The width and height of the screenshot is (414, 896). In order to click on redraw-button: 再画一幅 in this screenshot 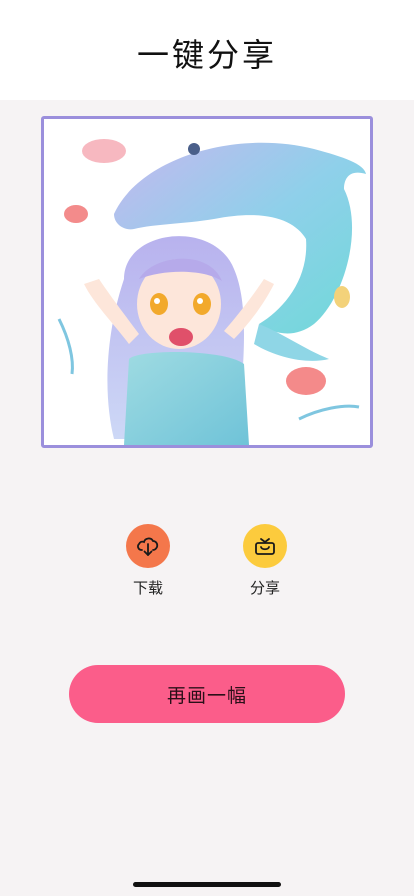, I will do `click(207, 694)`.